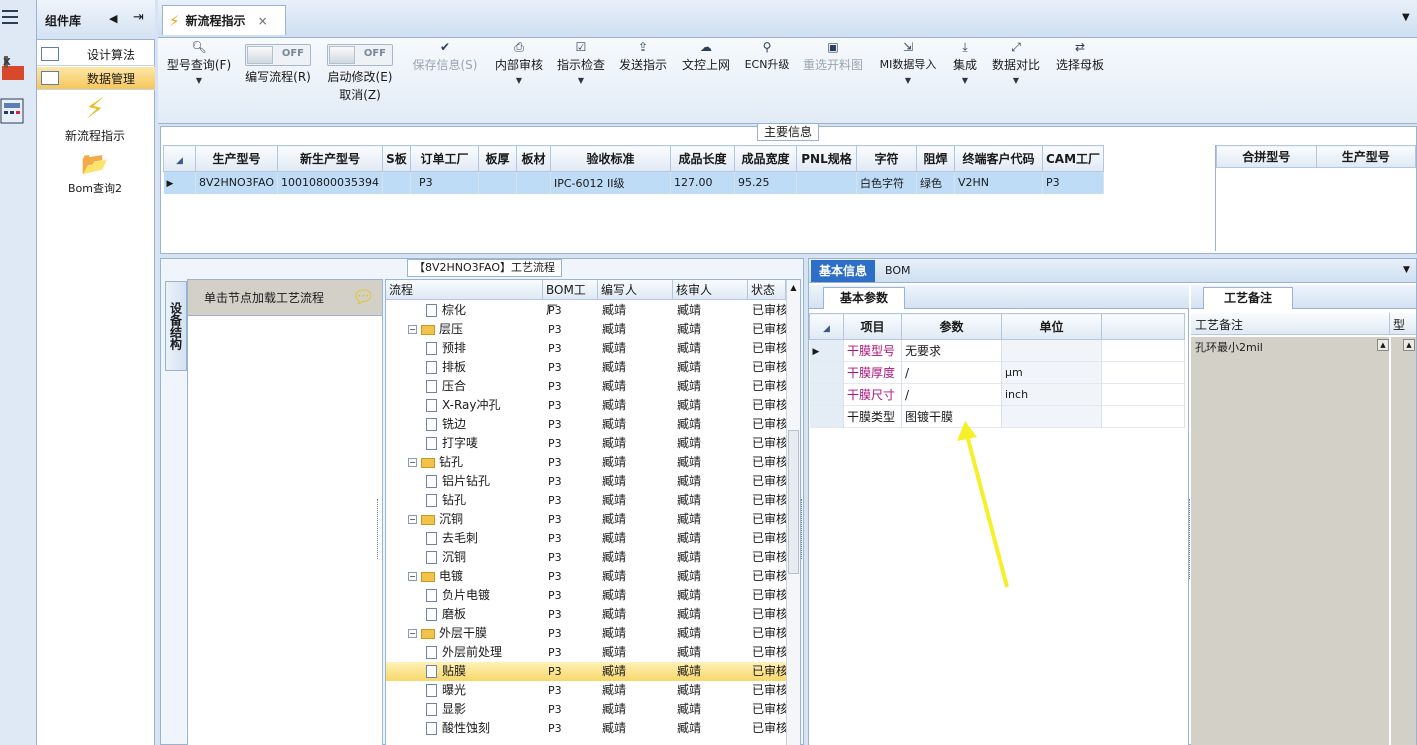 This screenshot has height=745, width=1417. Describe the element at coordinates (435, 576) in the screenshot. I see `tree-node: − 电镀` at that location.